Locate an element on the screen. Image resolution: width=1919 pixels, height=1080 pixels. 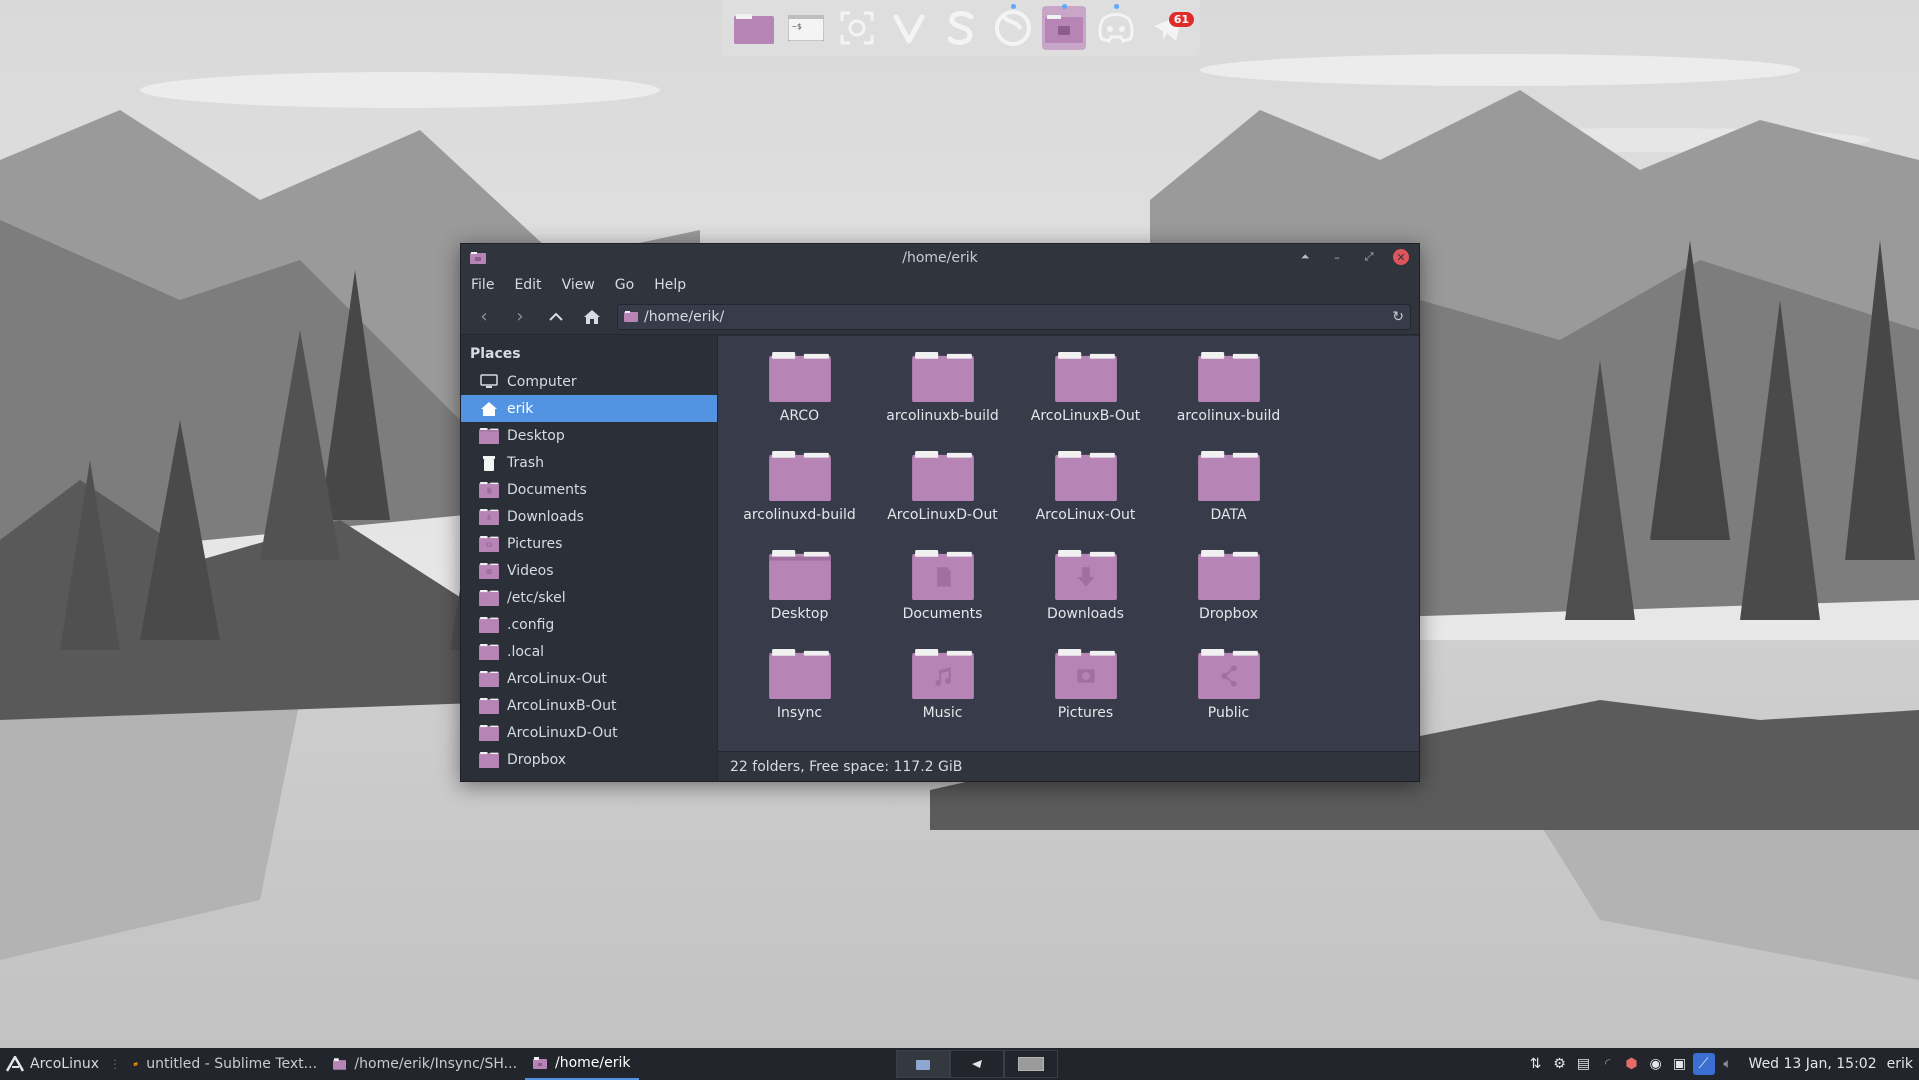
sidebar-item-arcolinux-out: ArcoLinux-Out is located at coordinates (589, 678).